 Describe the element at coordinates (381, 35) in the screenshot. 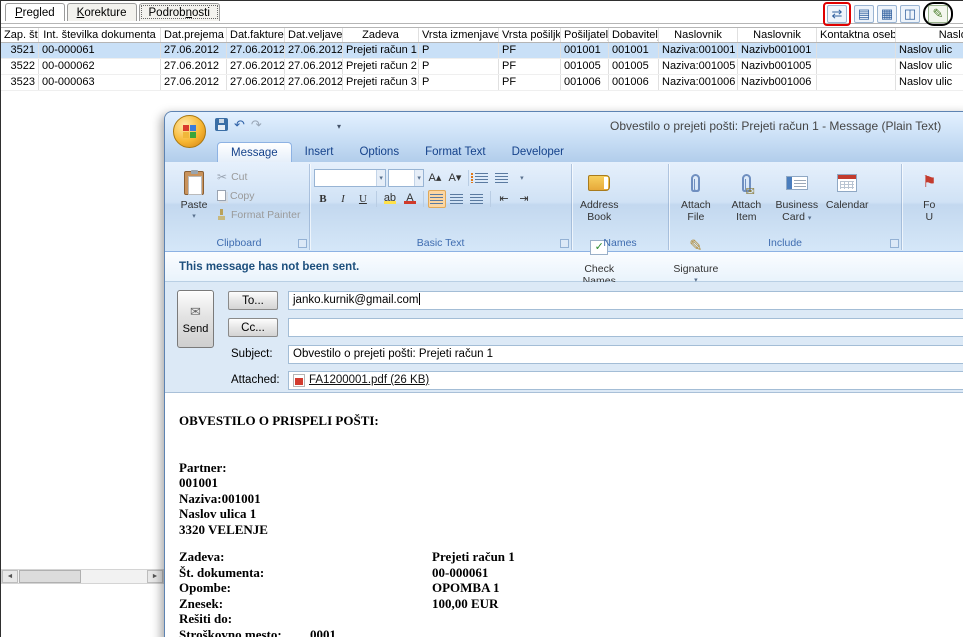

I see `col-header: Zadeva` at that location.